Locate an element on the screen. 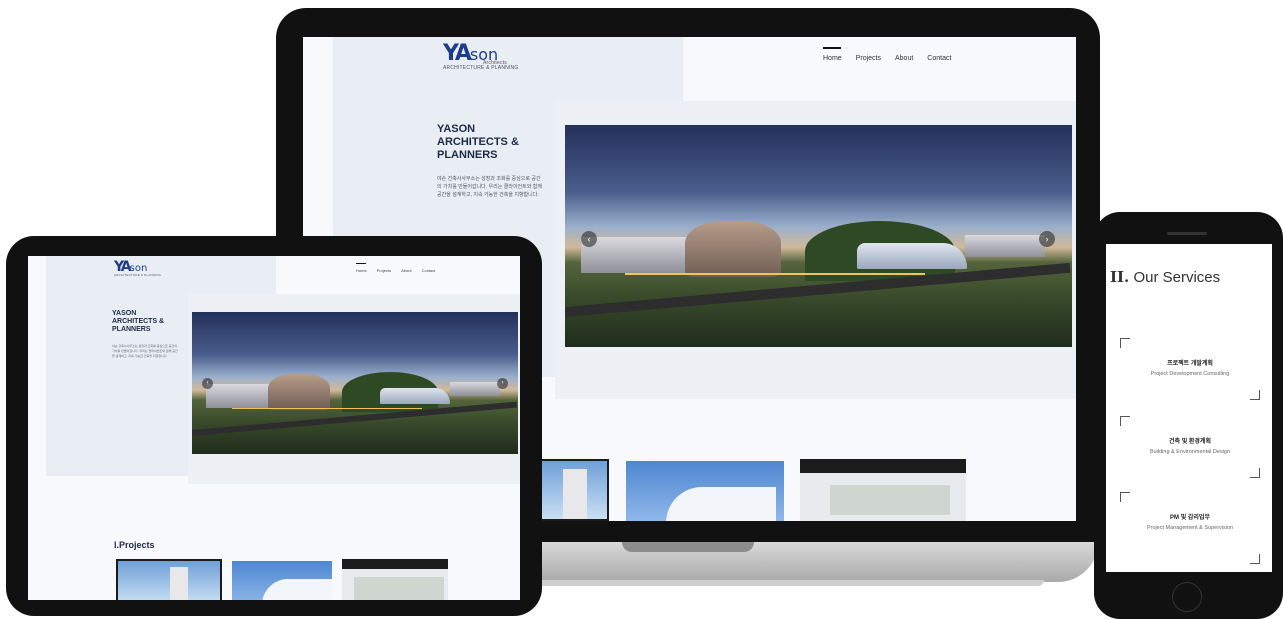  logo-mark: YA is located at coordinates (457, 53).